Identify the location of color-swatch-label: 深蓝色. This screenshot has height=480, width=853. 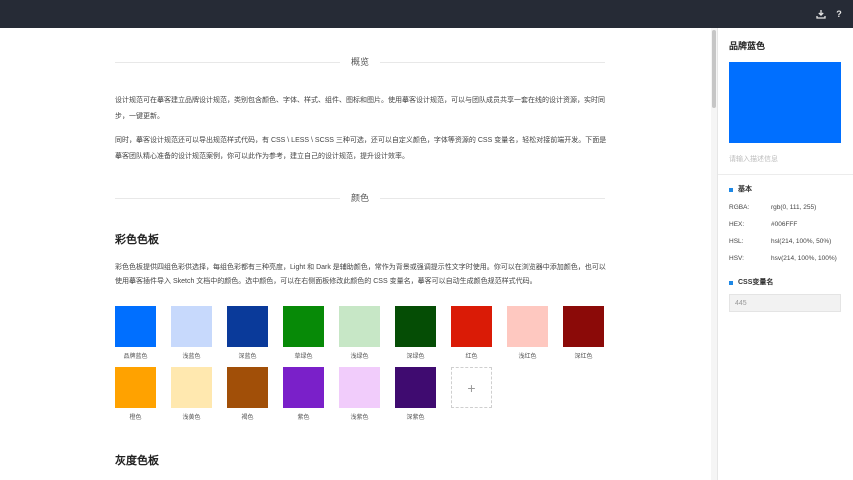
(247, 357).